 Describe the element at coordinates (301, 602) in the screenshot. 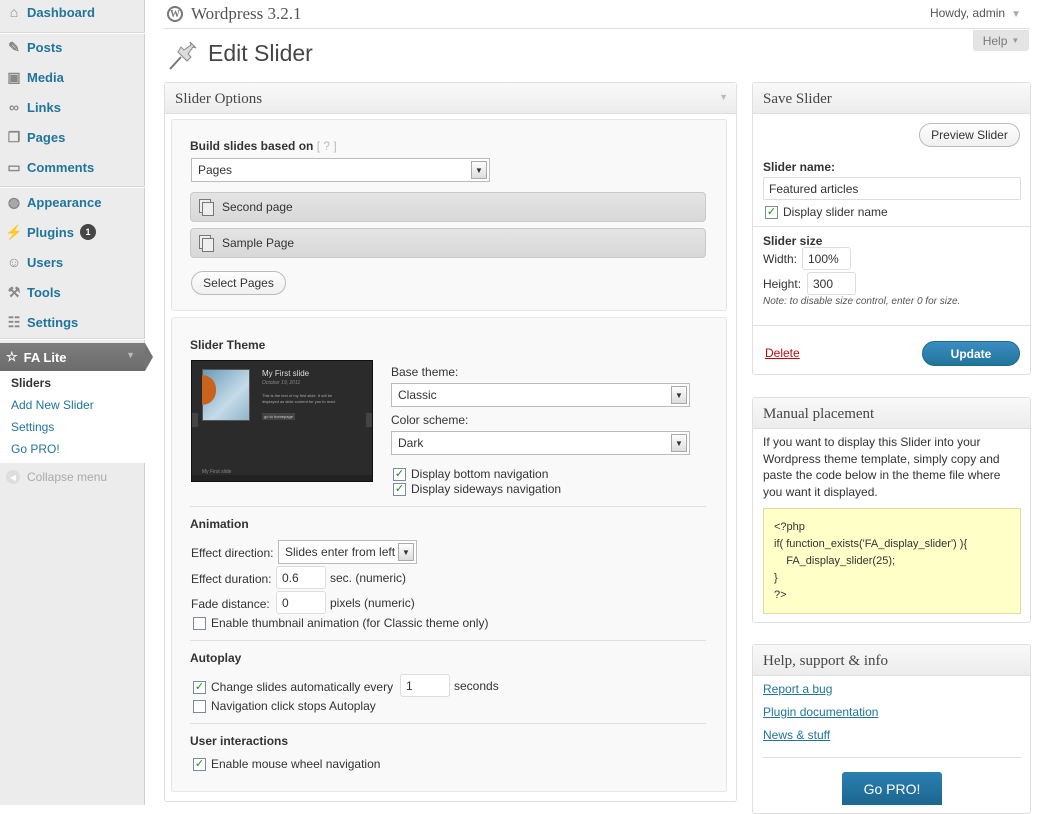

I see `fade-distance-input: 0` at that location.